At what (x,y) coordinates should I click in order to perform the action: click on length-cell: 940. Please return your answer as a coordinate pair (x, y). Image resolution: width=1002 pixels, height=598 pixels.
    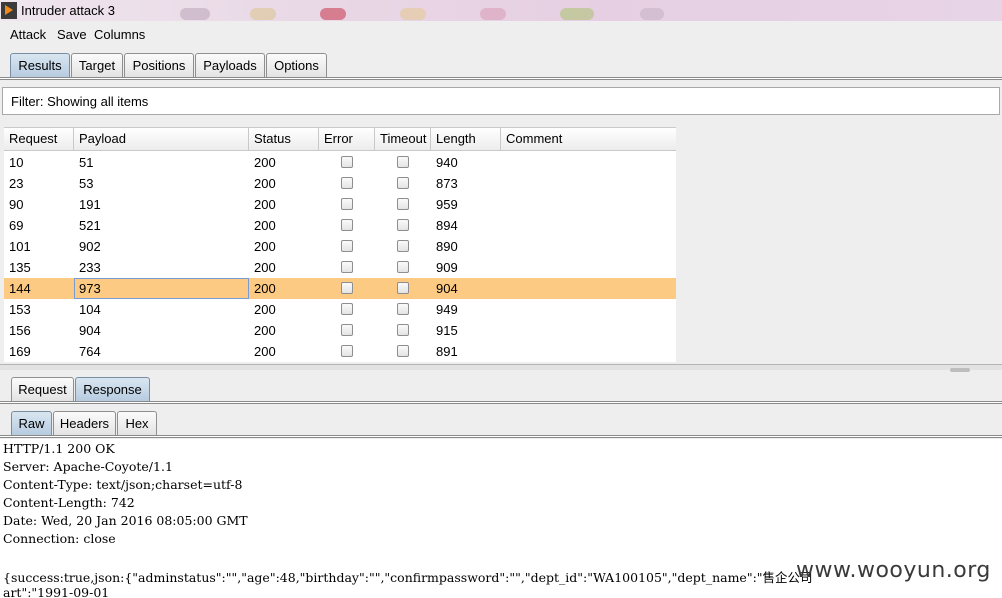
    Looking at the image, I should click on (447, 162).